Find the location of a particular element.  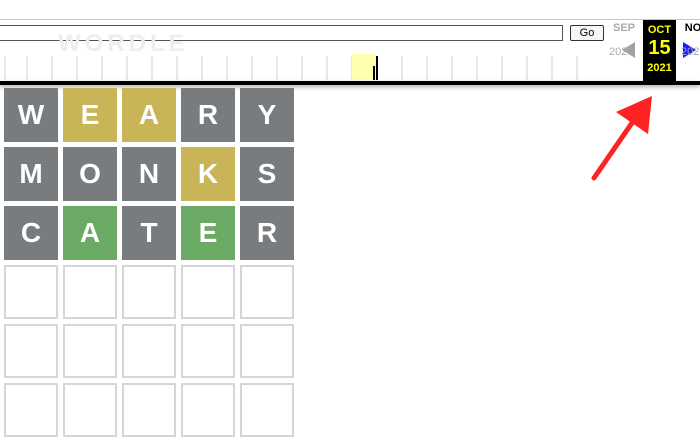

letter-tile: M is located at coordinates (31, 174).